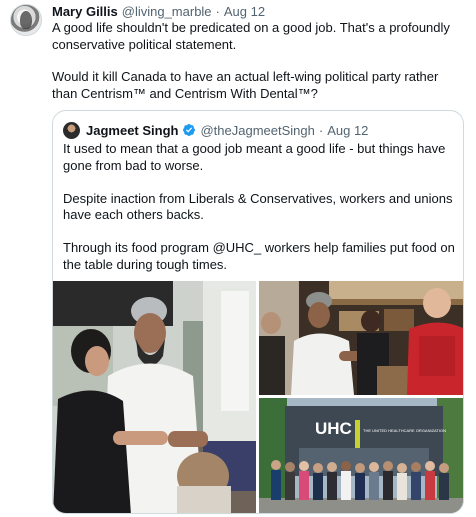 Image resolution: width=476 pixels, height=517 pixels. What do you see at coordinates (85, 11) in the screenshot?
I see `author-name: Mary Gillis` at bounding box center [85, 11].